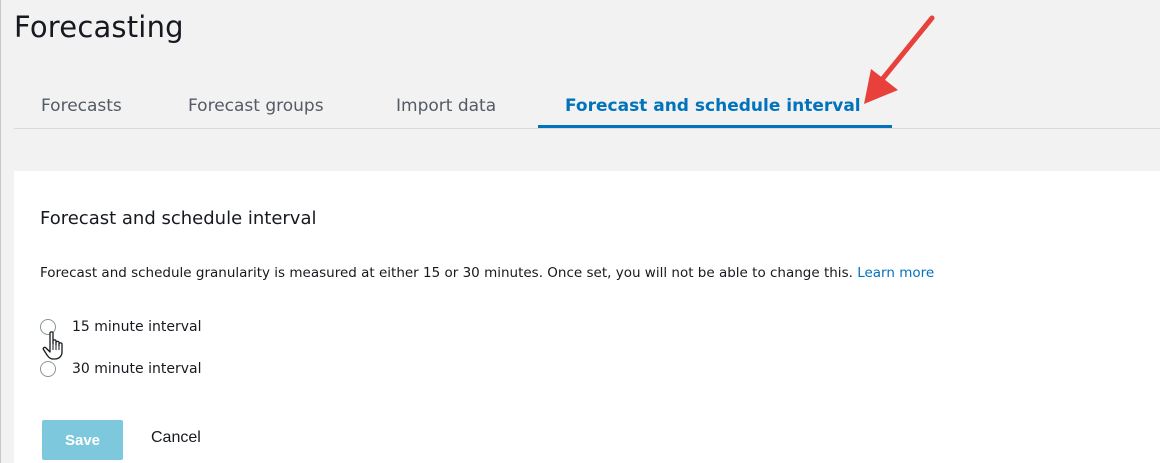  What do you see at coordinates (82, 440) in the screenshot?
I see `save-button: Save` at bounding box center [82, 440].